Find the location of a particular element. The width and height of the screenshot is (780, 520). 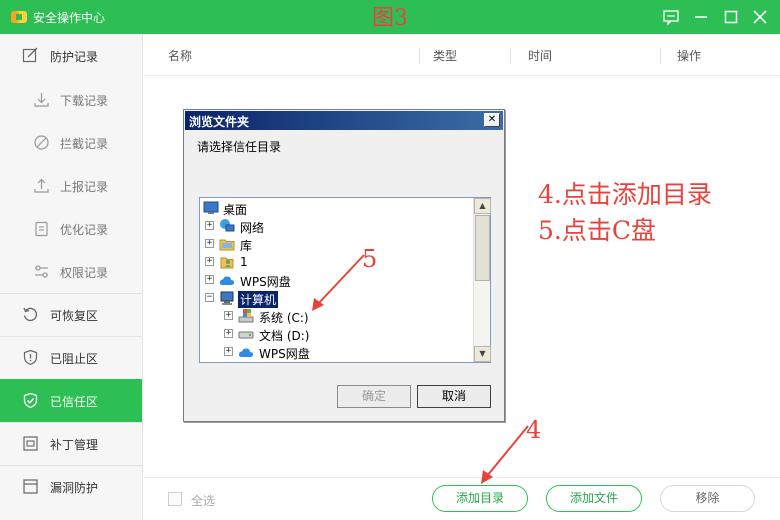

arrow-to-drive-c-icon is located at coordinates (338, 282).